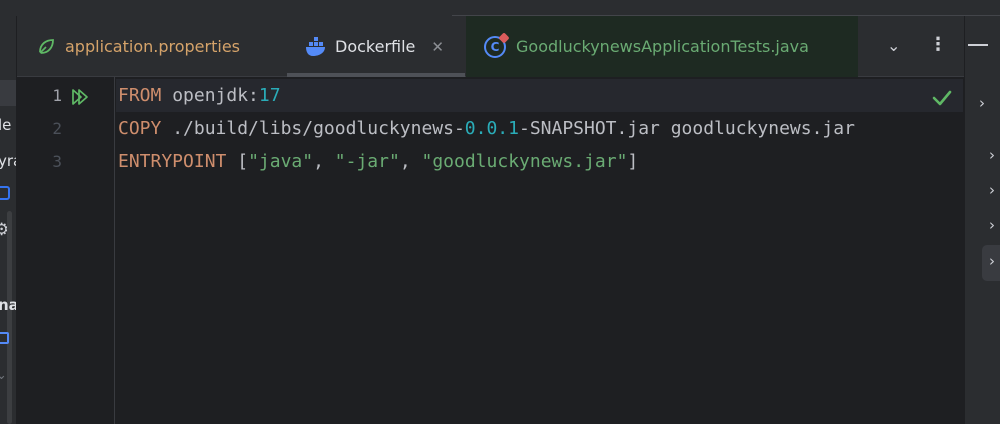 Image resolution: width=1000 pixels, height=424 pixels. Describe the element at coordinates (491, 128) in the screenshot. I see `number-token: 0.0.1` at that location.